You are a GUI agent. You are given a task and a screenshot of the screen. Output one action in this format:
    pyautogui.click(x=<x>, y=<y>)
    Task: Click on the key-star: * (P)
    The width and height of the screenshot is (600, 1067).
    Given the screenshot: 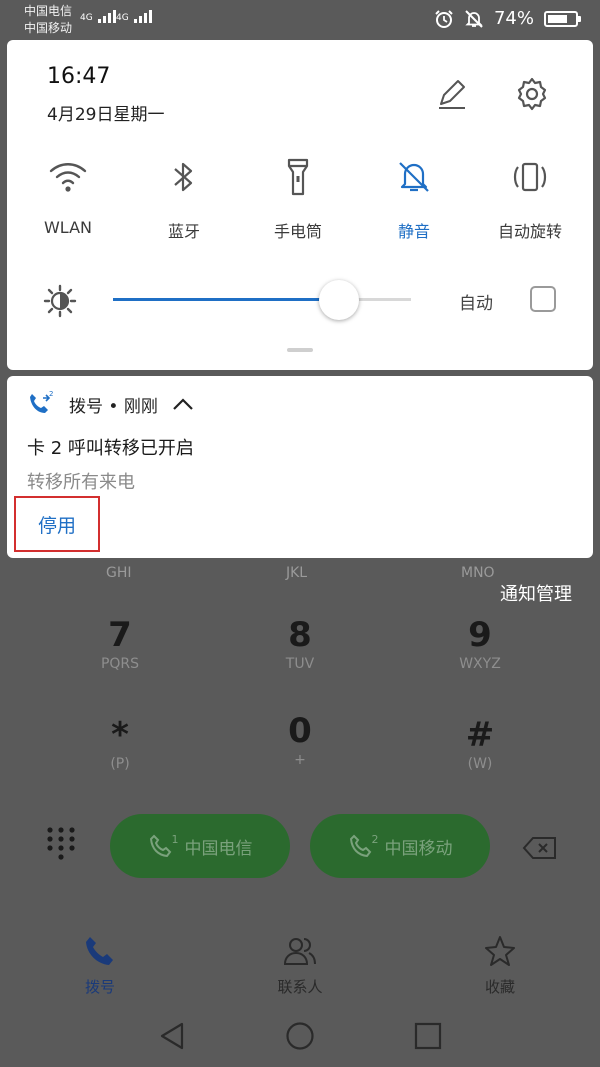 What is the action you would take?
    pyautogui.click(x=120, y=744)
    